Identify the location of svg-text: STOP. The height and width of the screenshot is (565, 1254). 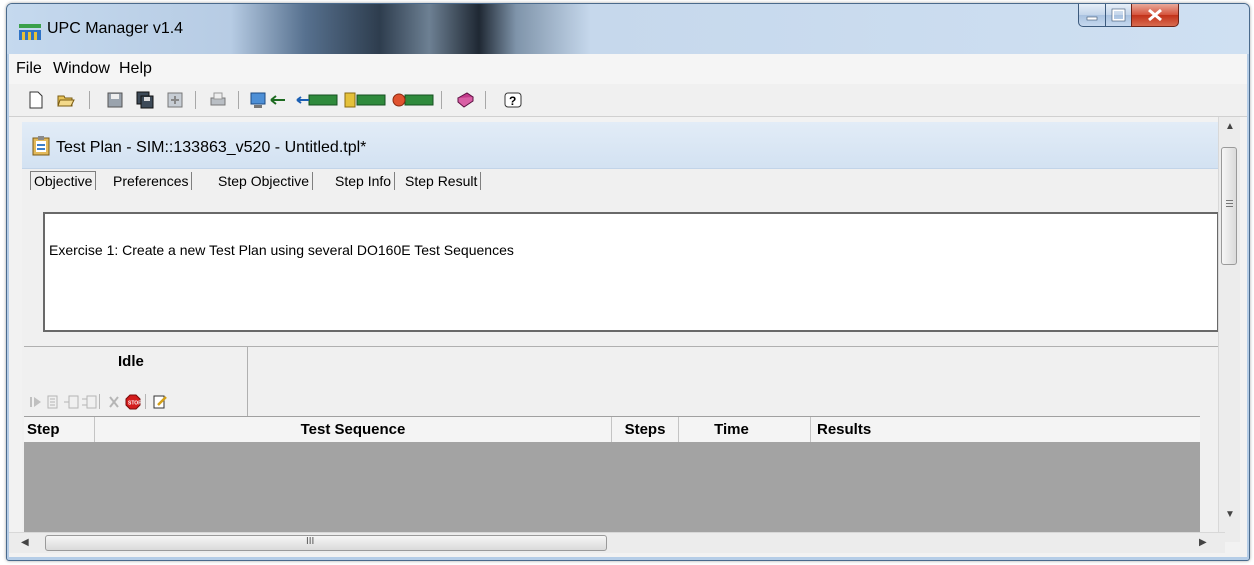
(134, 404).